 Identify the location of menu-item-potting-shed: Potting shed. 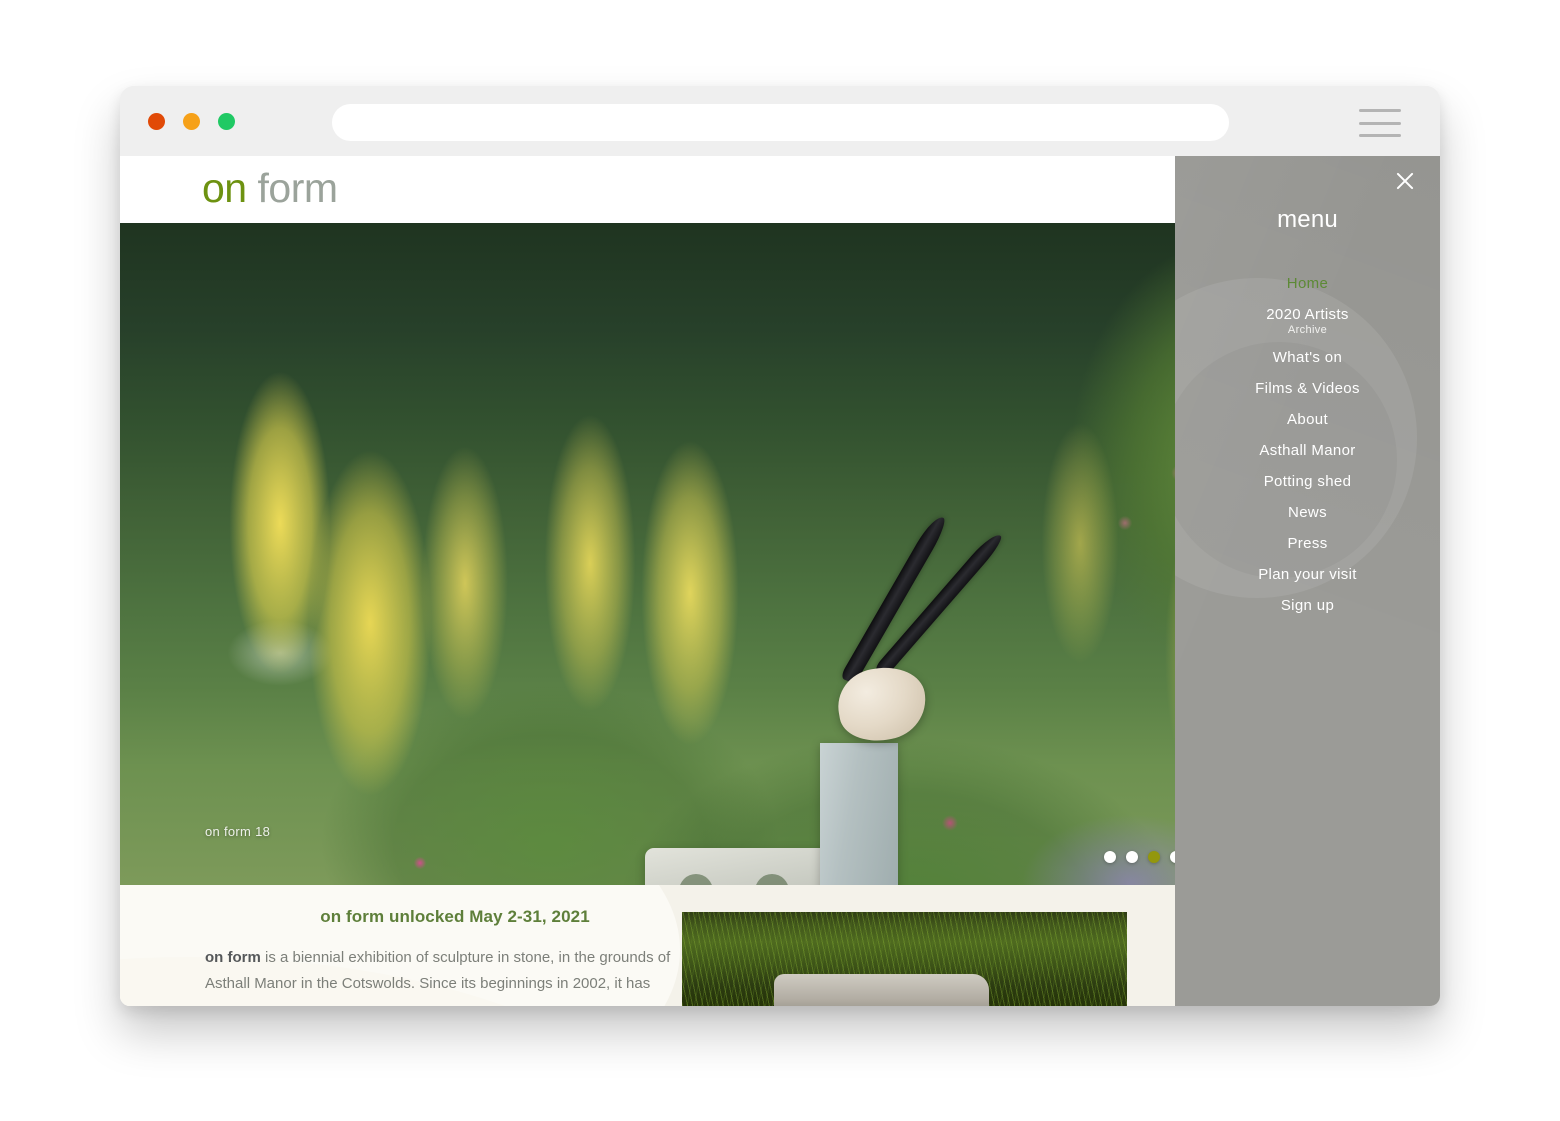
(1307, 481).